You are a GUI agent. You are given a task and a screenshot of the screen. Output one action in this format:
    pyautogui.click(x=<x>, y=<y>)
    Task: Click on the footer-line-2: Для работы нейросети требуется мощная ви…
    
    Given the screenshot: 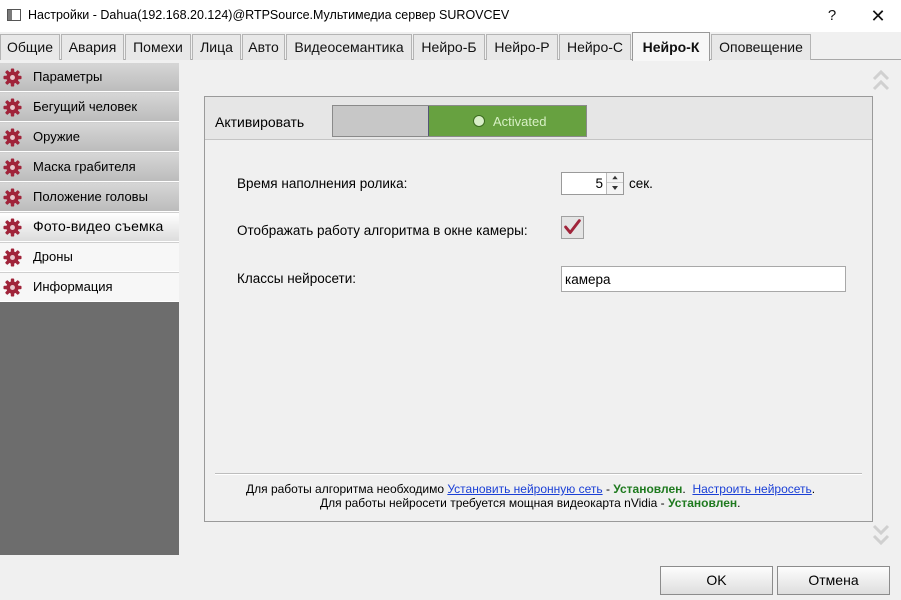 What is the action you would take?
    pyautogui.click(x=530, y=503)
    